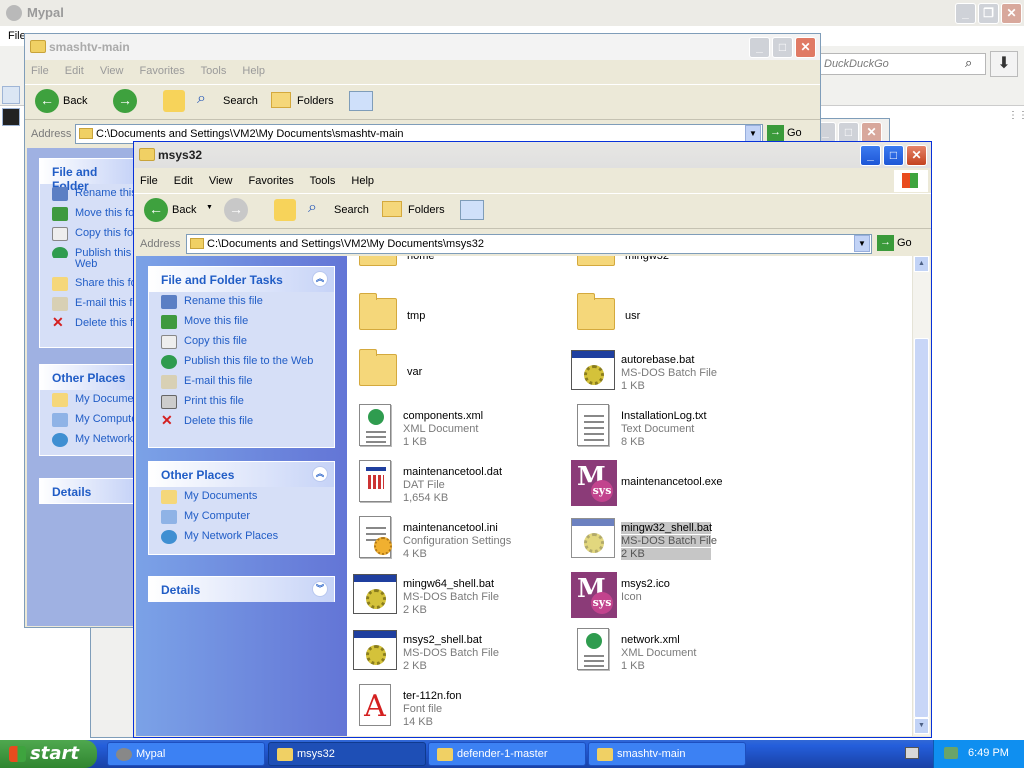  What do you see at coordinates (48, 754) in the screenshot?
I see `start-button: start` at bounding box center [48, 754].